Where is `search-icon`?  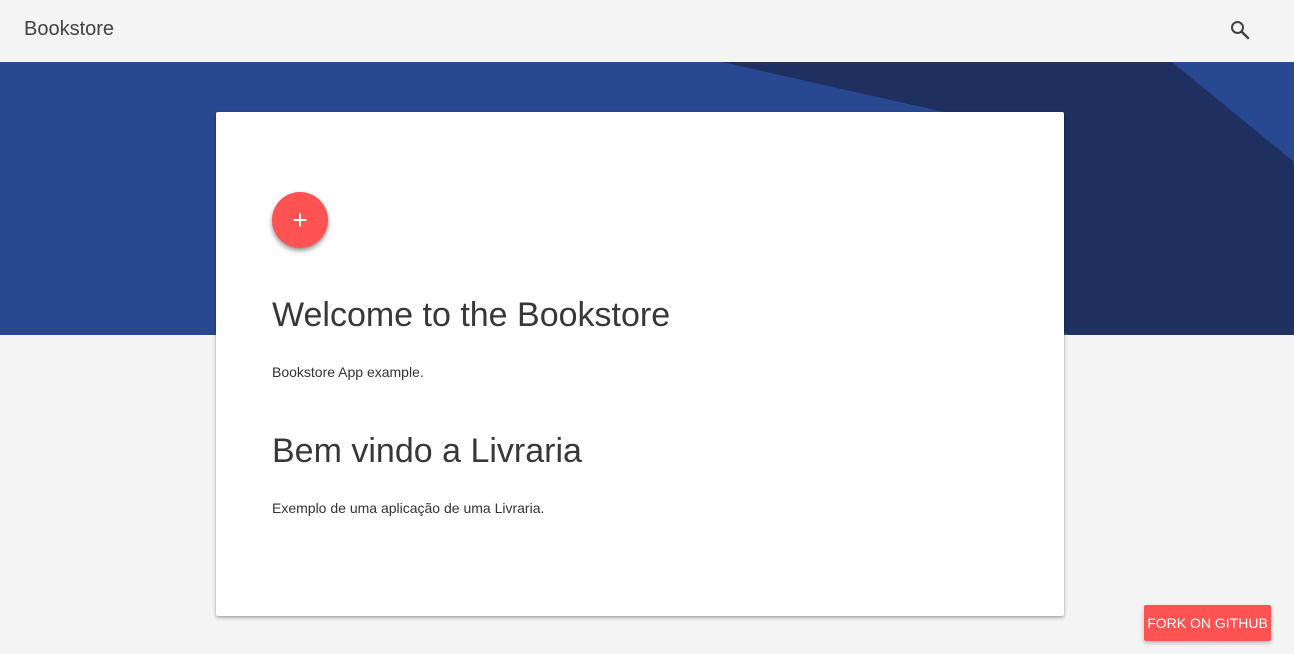 search-icon is located at coordinates (1240, 30).